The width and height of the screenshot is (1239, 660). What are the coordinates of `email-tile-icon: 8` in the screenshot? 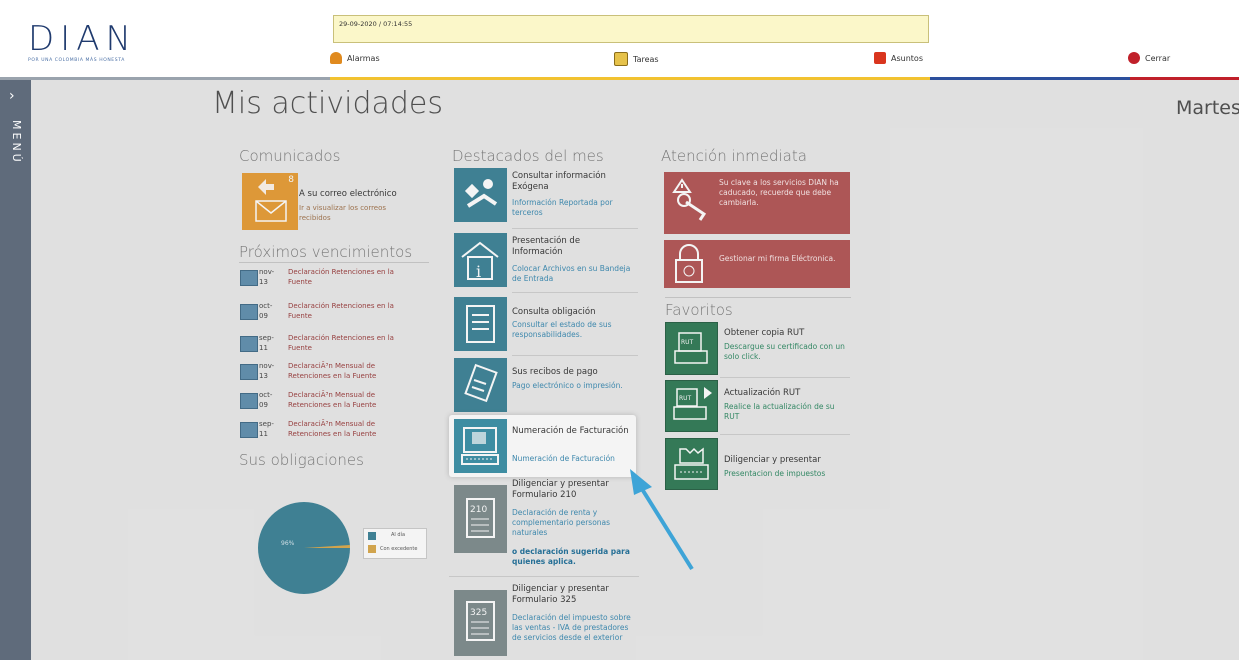 It's located at (270, 201).